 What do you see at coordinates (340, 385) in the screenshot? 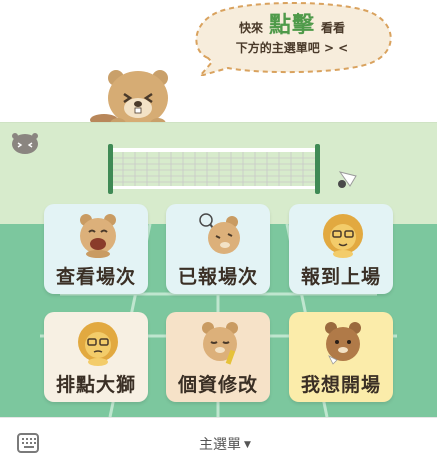
I see `tile-label: 我想開場` at bounding box center [340, 385].